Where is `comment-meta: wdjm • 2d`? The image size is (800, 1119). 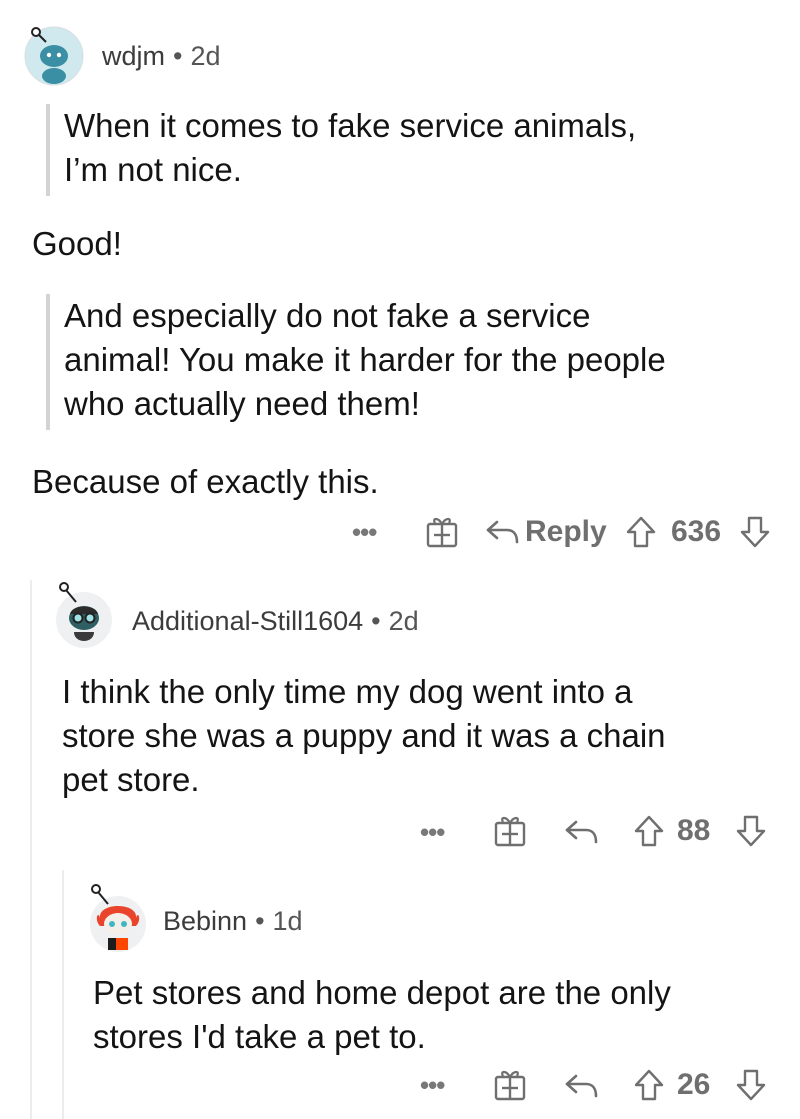 comment-meta: wdjm • 2d is located at coordinates (161, 56).